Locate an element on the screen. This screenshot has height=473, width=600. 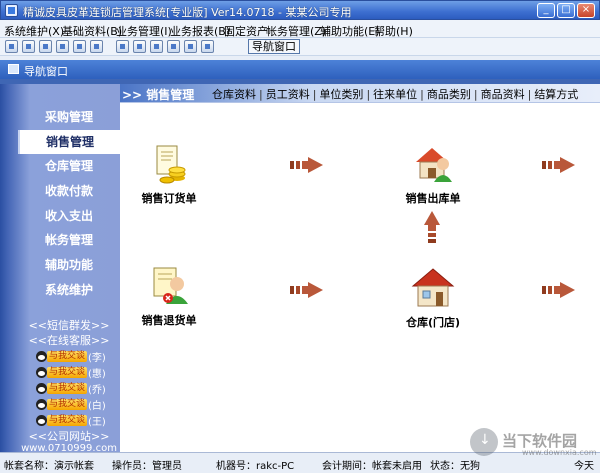
menu-reports: 业务报表(B) is located at coordinates (200, 31).